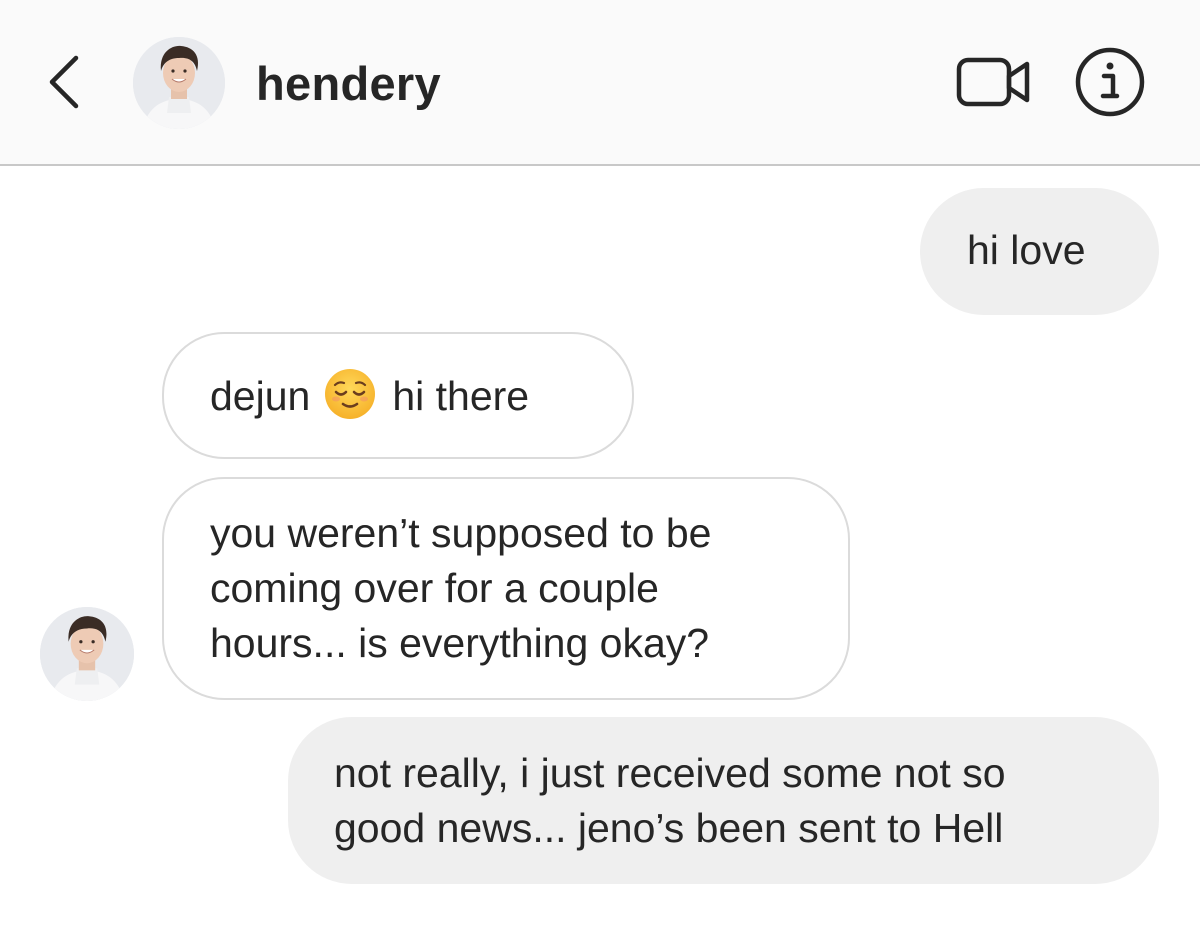 The image size is (1200, 936). I want to click on message-text: dejun, so click(260, 396).